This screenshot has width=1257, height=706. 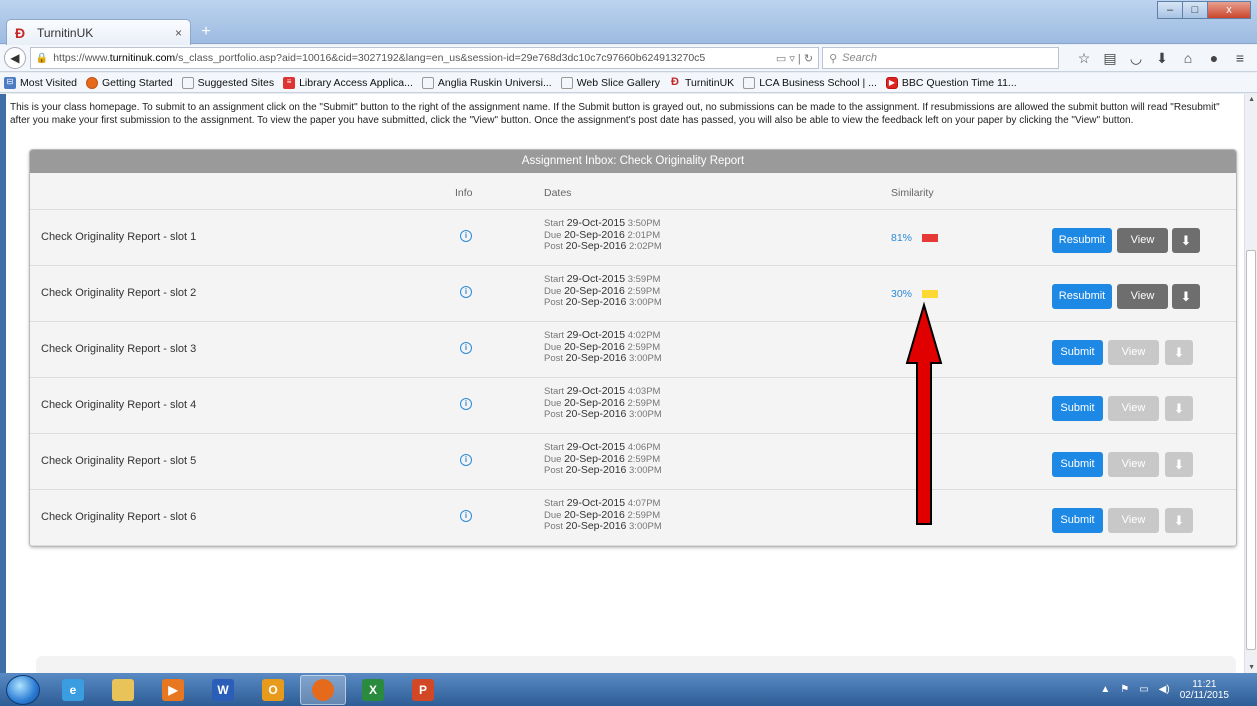 I want to click on tab-turnitinuk: Ð TurnitinUK ×, so click(x=98, y=32).